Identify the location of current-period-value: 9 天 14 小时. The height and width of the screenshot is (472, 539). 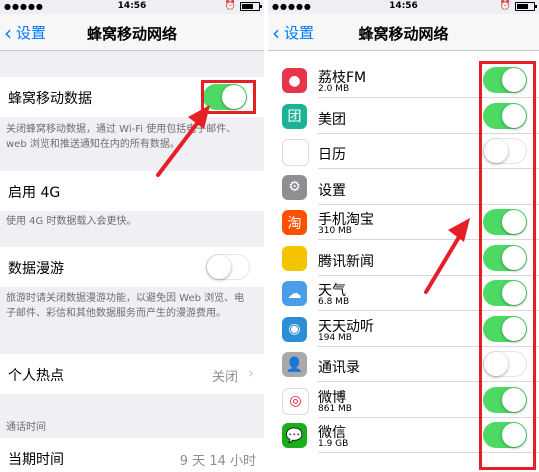
(217, 461).